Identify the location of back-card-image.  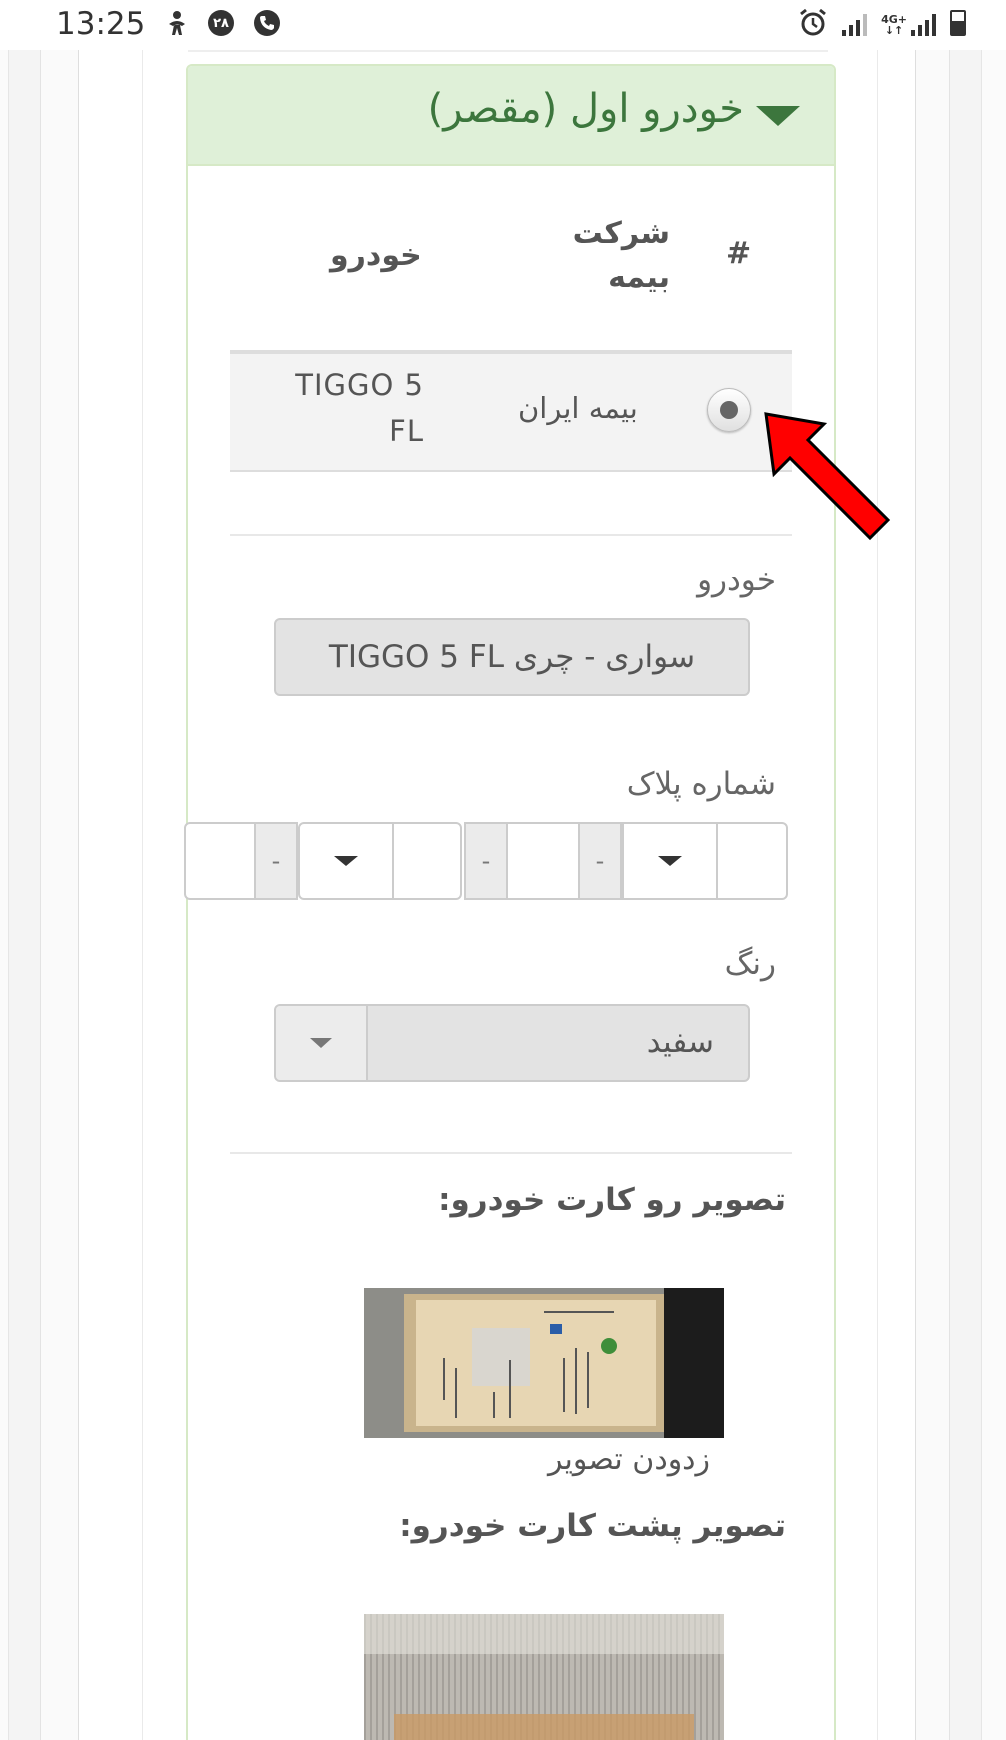
(544, 1677).